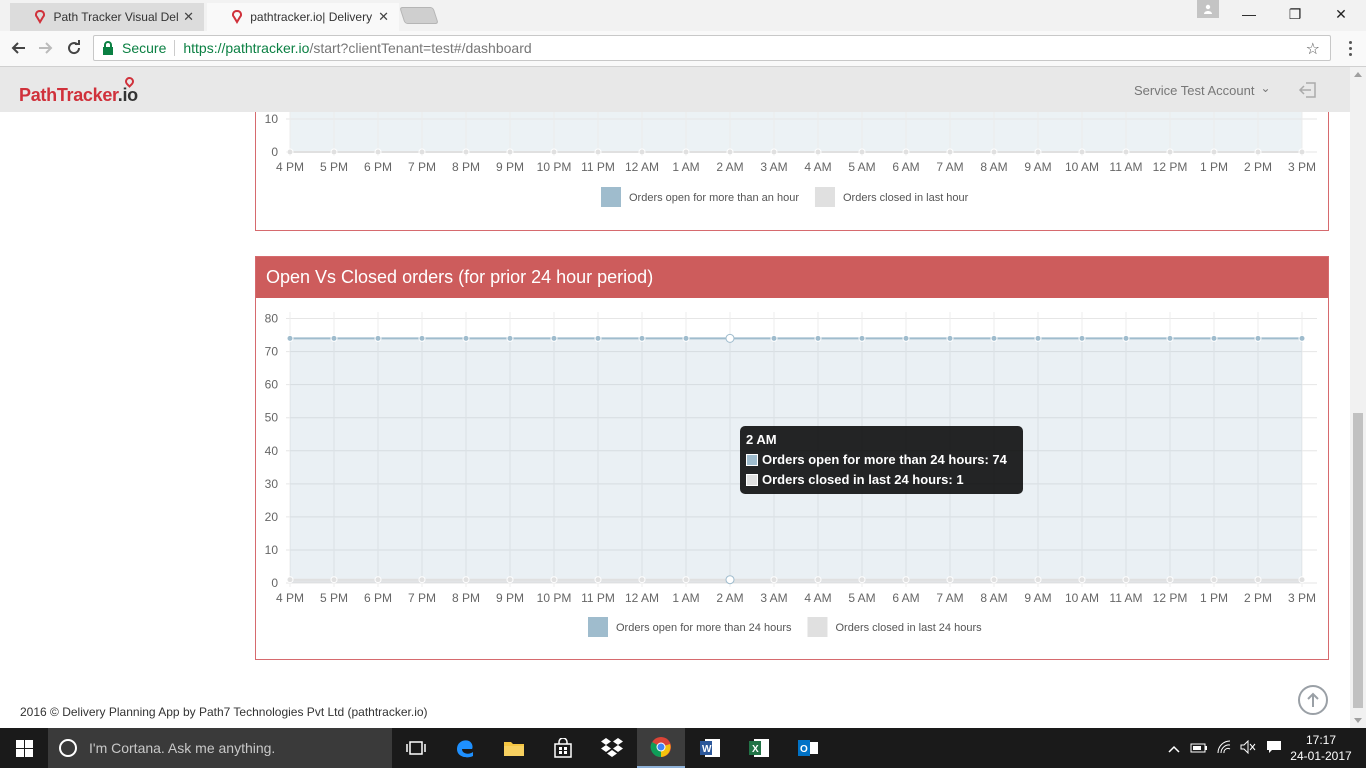 This screenshot has height=768, width=1366. I want to click on tab-title: Path Tracker Visual Delive, so click(116, 17).